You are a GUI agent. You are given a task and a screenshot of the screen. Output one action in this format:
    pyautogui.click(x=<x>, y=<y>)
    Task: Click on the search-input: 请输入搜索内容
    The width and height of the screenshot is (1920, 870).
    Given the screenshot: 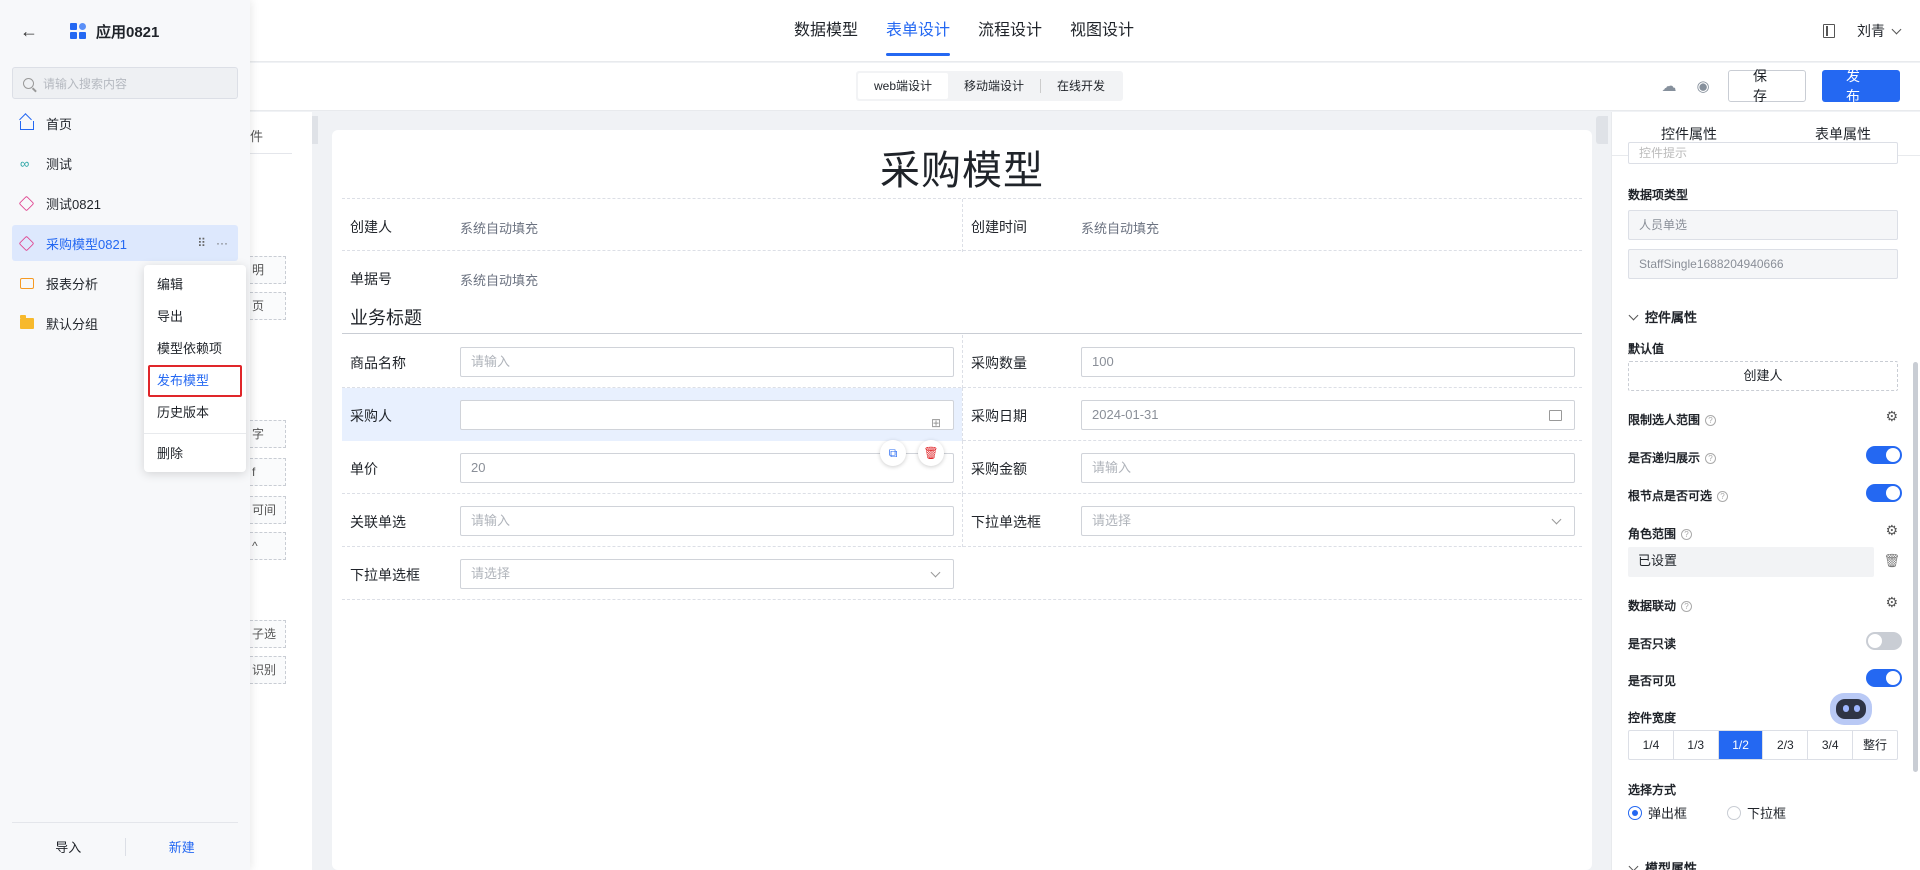 What is the action you would take?
    pyautogui.click(x=125, y=83)
    